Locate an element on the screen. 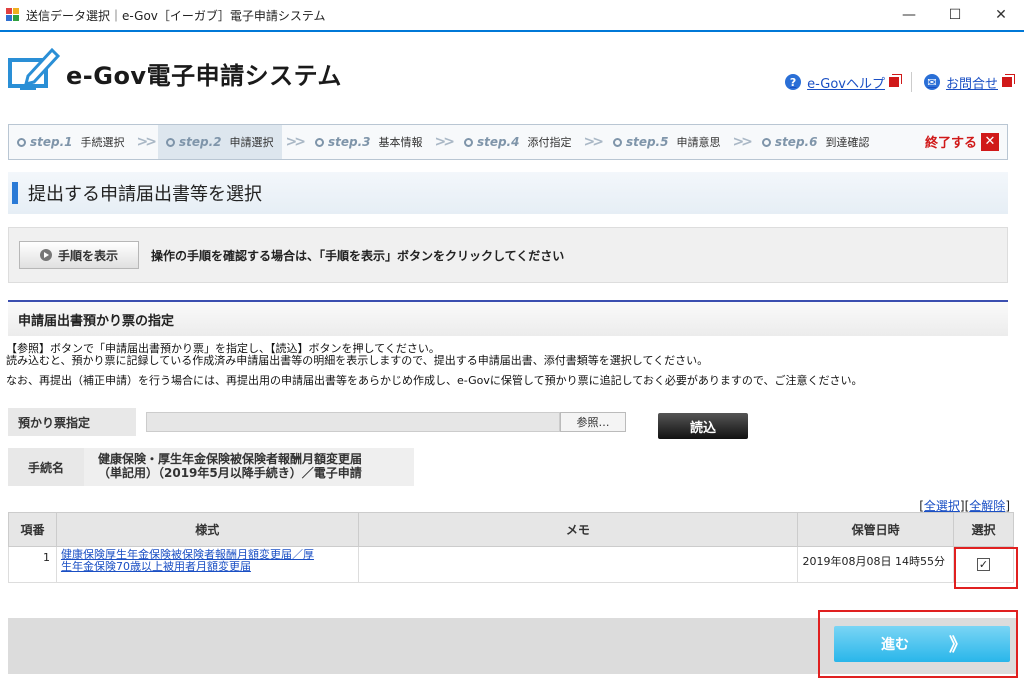 This screenshot has width=1024, height=685. column-header: 保管日時 is located at coordinates (876, 529).